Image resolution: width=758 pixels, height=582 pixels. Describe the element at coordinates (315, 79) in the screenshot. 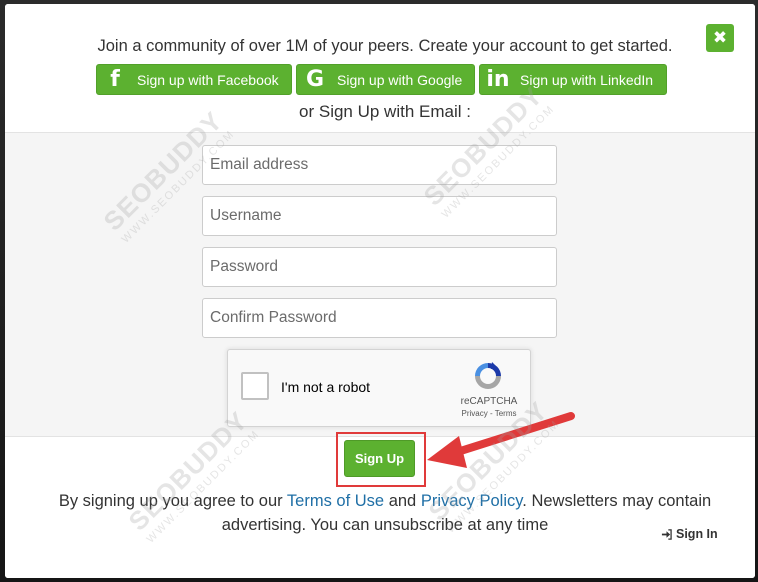

I see `google-icon: G` at that location.